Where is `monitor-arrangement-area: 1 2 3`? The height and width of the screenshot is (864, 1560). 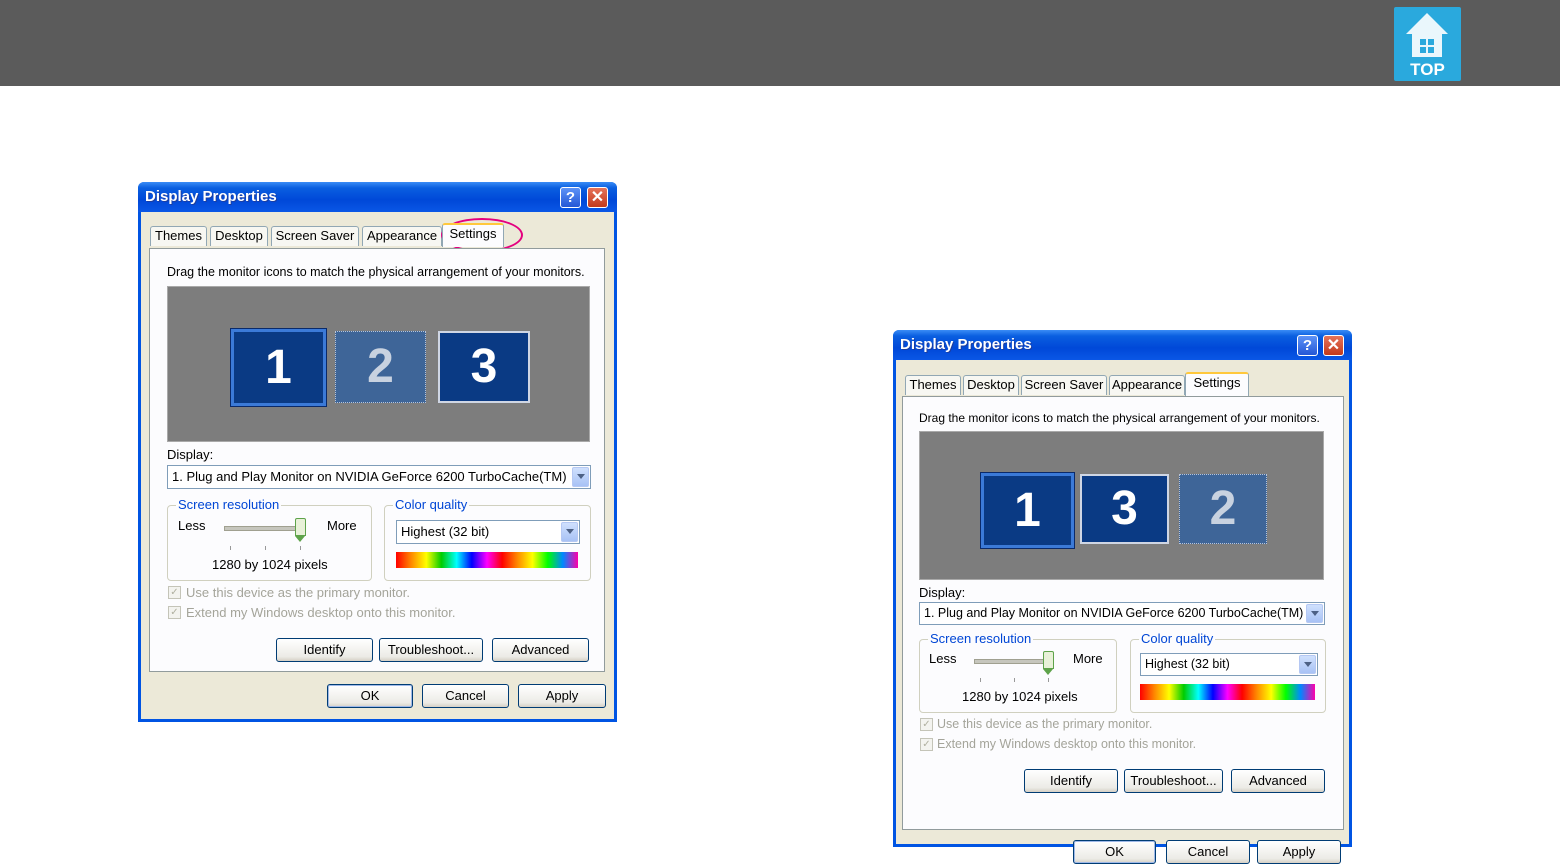 monitor-arrangement-area: 1 2 3 is located at coordinates (378, 364).